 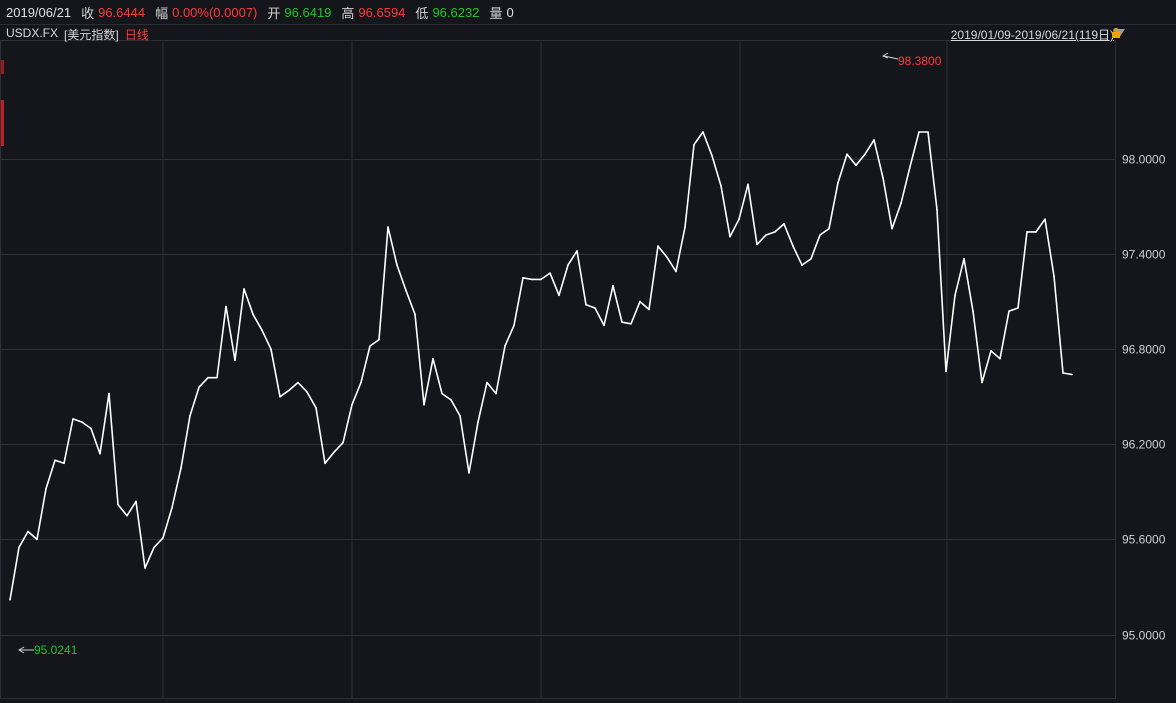 I want to click on symbol-title: USDX.FX [美元指数] 日线, so click(x=77, y=34).